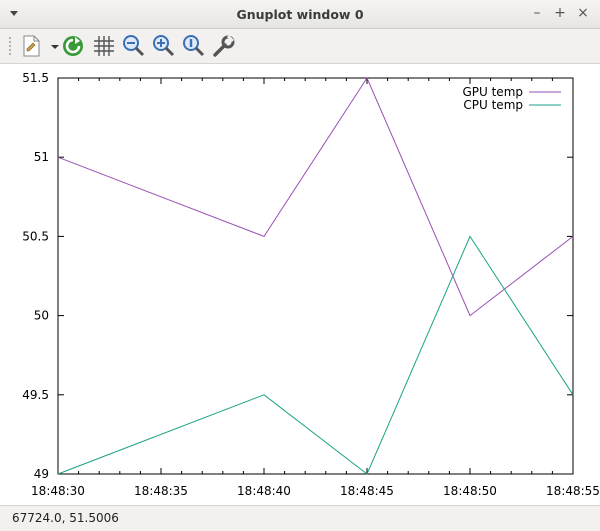 The height and width of the screenshot is (531, 600). Describe the element at coordinates (31, 46) in the screenshot. I see `copy-export-icon` at that location.